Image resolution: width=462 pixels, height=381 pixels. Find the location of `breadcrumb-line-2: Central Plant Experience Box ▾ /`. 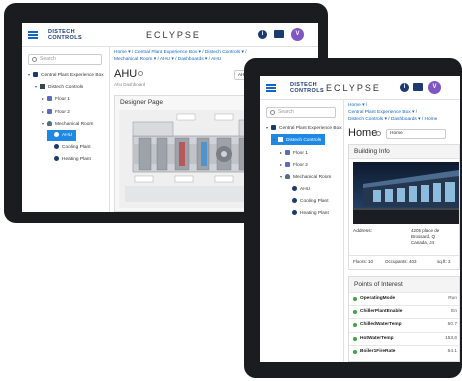

breadcrumb-line-2: Central Plant Experience Box ▾ / is located at coordinates (392, 112).